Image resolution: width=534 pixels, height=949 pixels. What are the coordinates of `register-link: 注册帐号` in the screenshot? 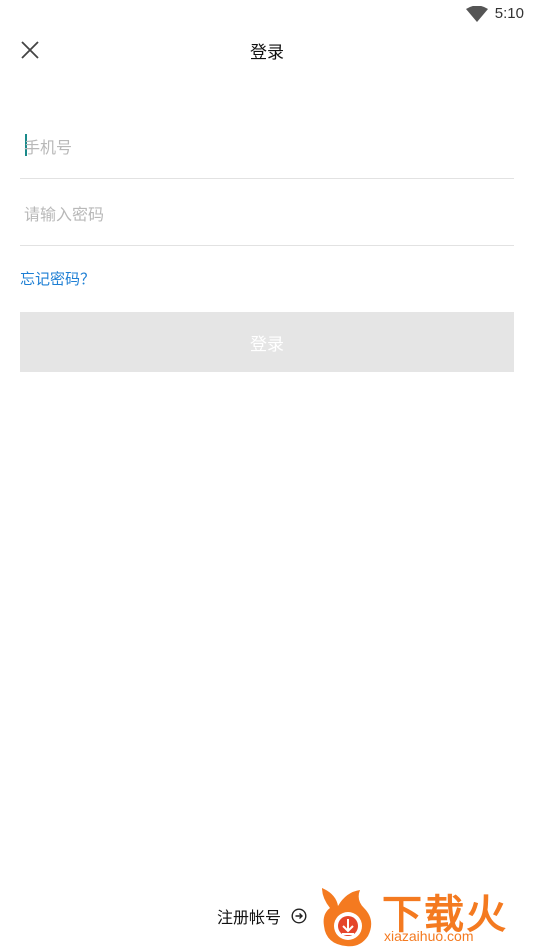 It's located at (262, 916).